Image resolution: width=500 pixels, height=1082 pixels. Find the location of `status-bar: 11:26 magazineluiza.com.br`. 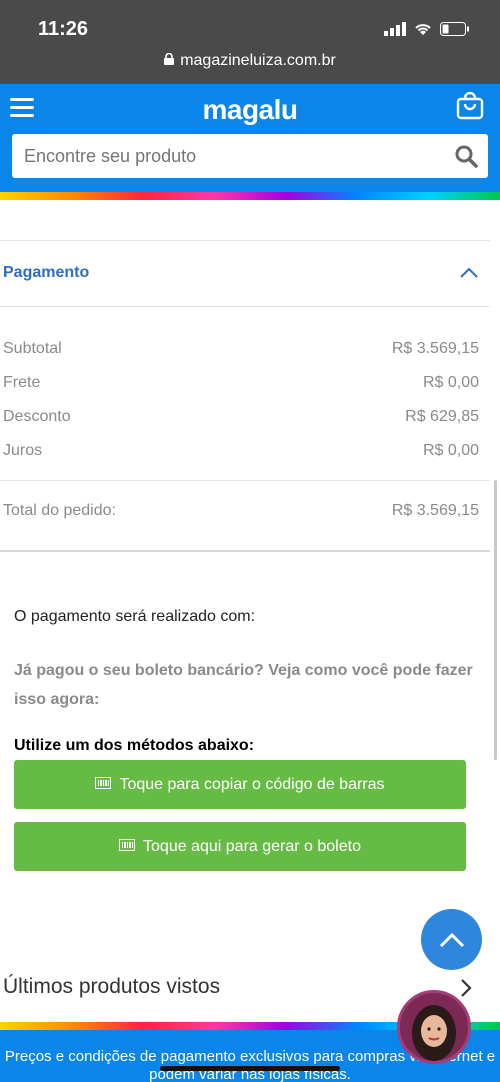

status-bar: 11:26 magazineluiza.com.br is located at coordinates (250, 42).